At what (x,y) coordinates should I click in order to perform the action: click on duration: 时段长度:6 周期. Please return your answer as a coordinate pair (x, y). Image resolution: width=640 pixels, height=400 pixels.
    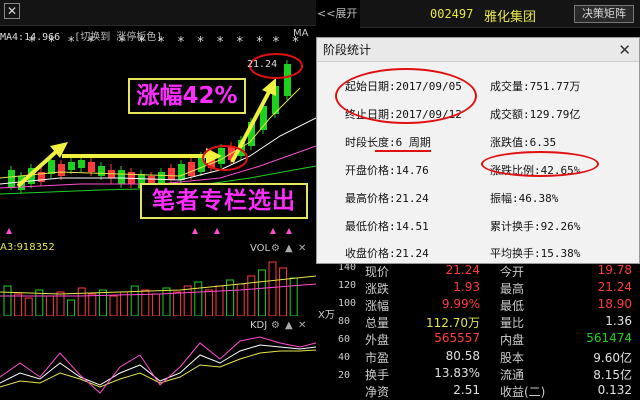
    Looking at the image, I should click on (388, 142).